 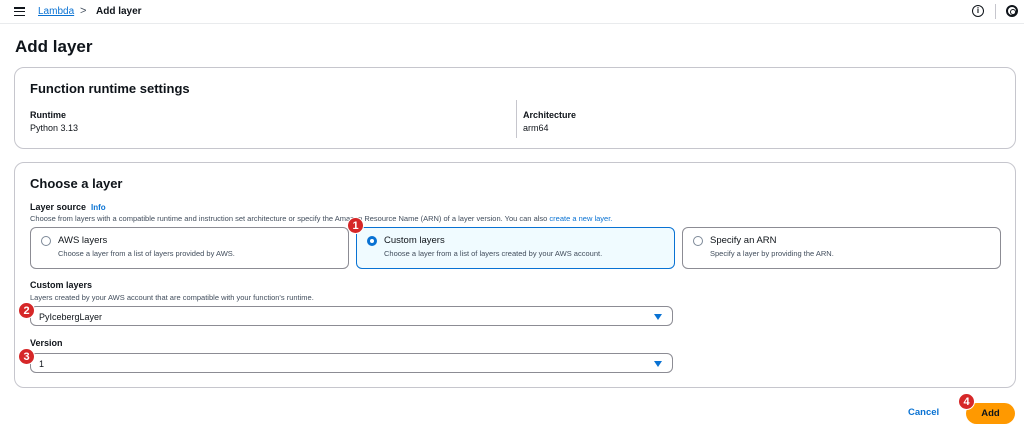 What do you see at coordinates (772, 253) in the screenshot?
I see `option-specify-arn-description: Specify a layer by providing the ARN.` at bounding box center [772, 253].